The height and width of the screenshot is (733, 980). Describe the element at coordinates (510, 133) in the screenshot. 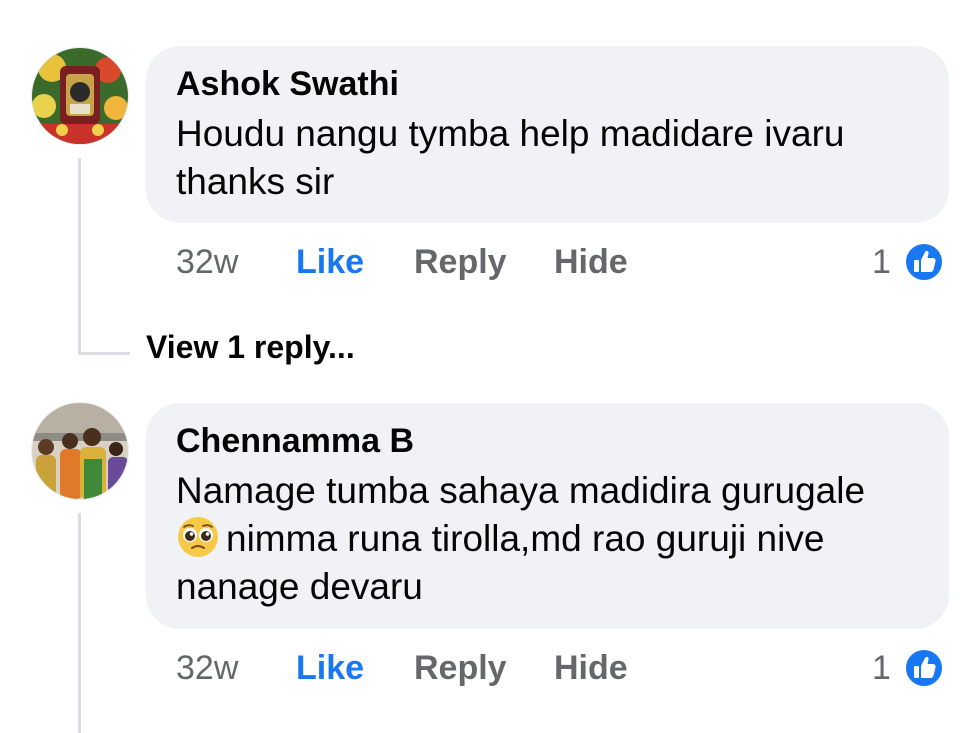

I see `comment-text-line: Houdu nangu tymba help madidare ivaru` at that location.